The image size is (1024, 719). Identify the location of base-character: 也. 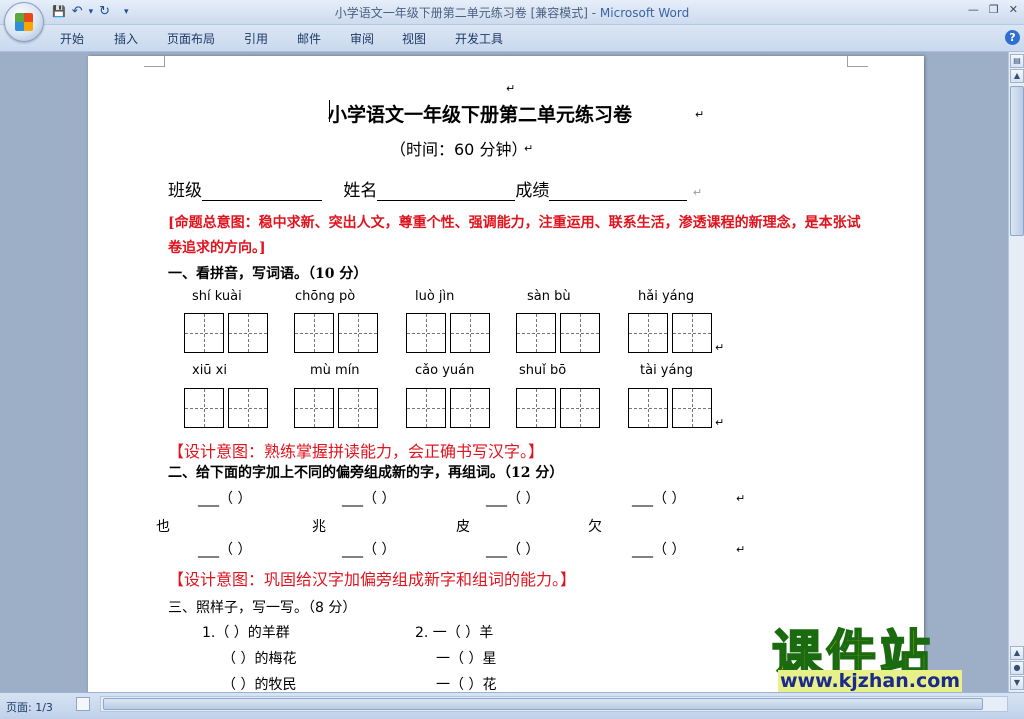
(163, 527).